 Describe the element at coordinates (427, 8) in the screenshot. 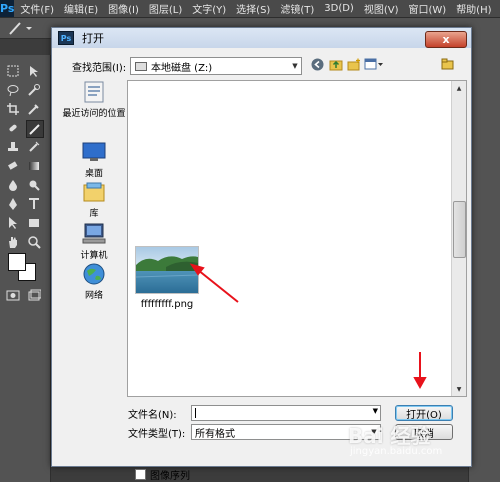

I see `menu-window: 窗口(W)` at that location.